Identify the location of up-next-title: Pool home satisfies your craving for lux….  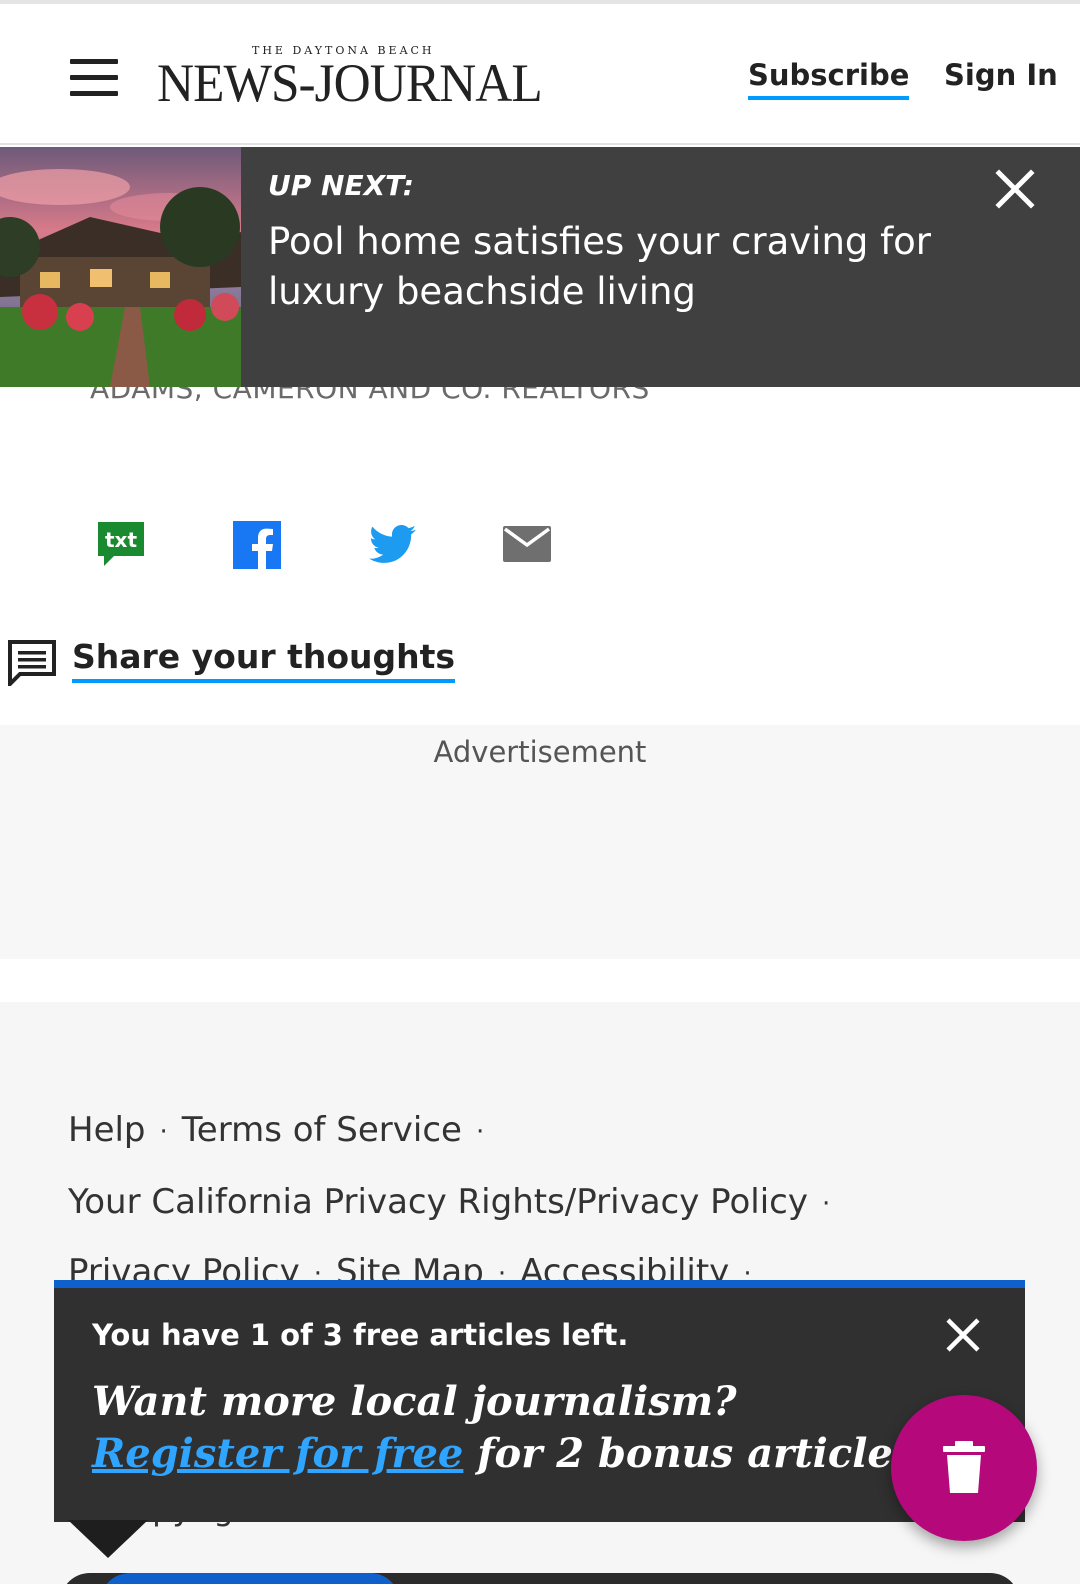
(618, 267).